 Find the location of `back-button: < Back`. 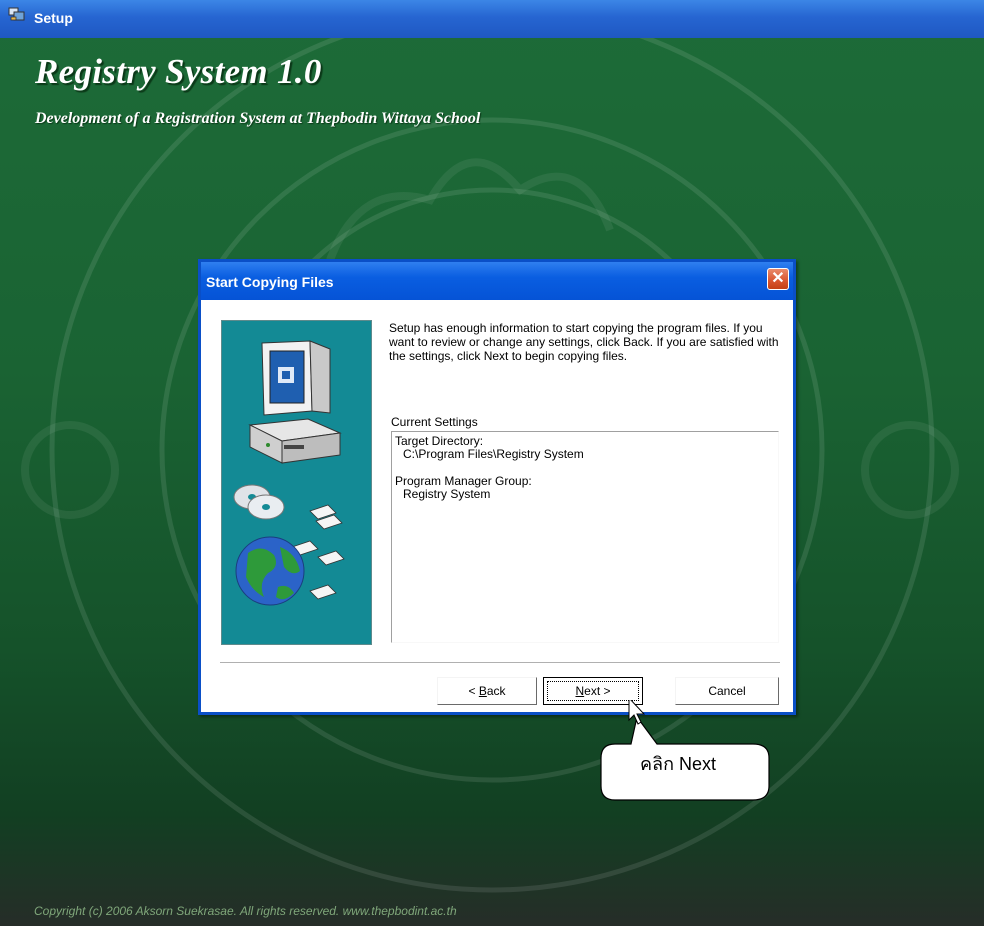

back-button: < Back is located at coordinates (487, 691).